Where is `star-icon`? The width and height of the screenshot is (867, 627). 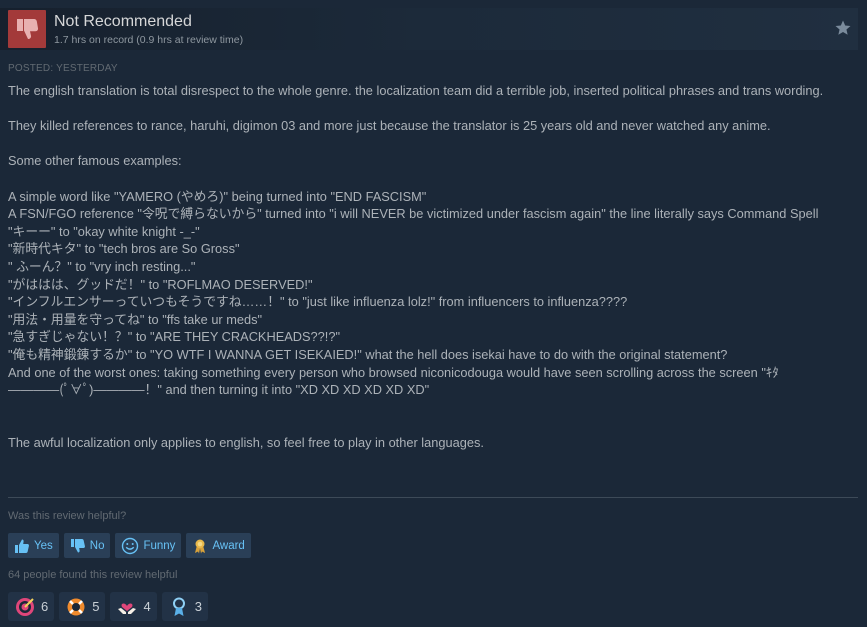
star-icon is located at coordinates (843, 28).